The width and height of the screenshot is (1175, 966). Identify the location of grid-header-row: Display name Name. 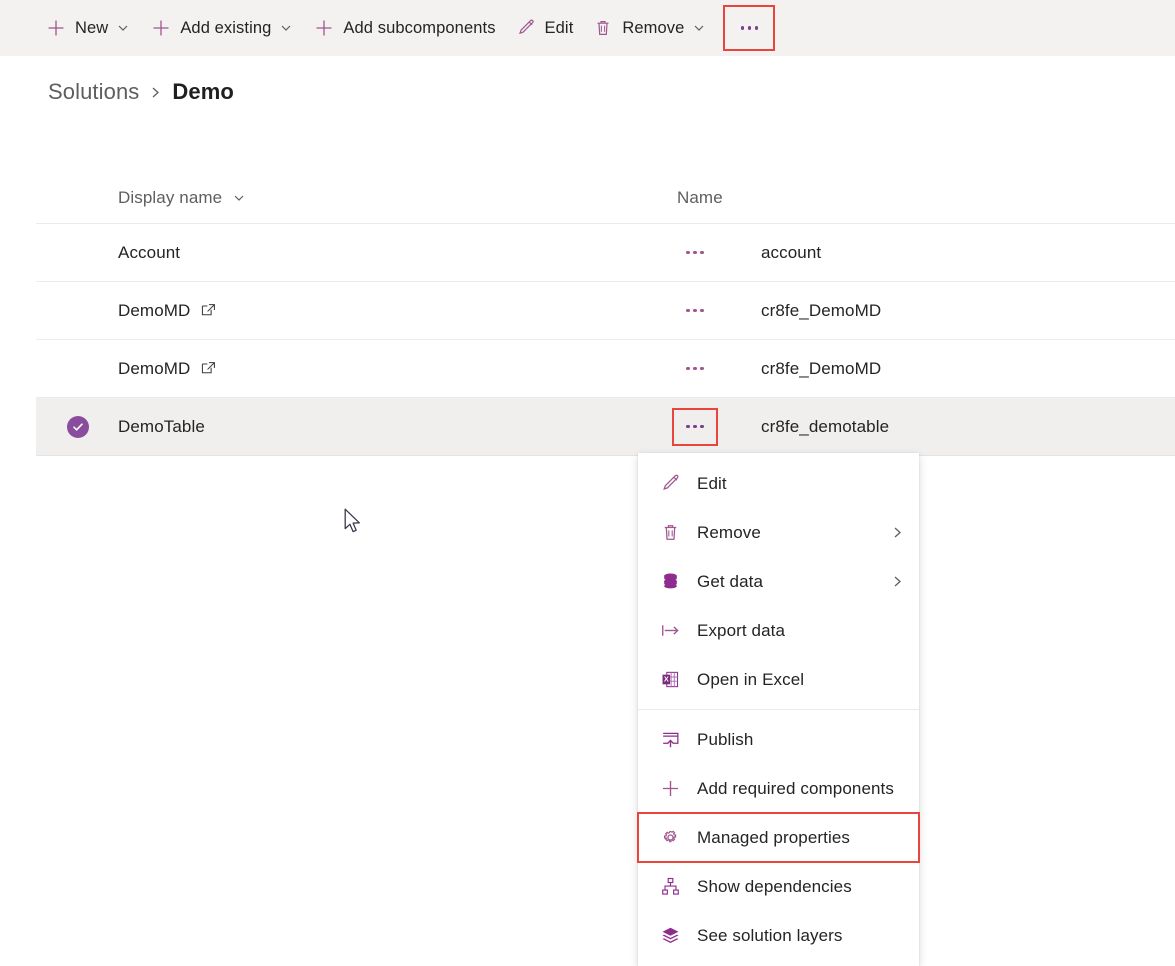
(605, 198).